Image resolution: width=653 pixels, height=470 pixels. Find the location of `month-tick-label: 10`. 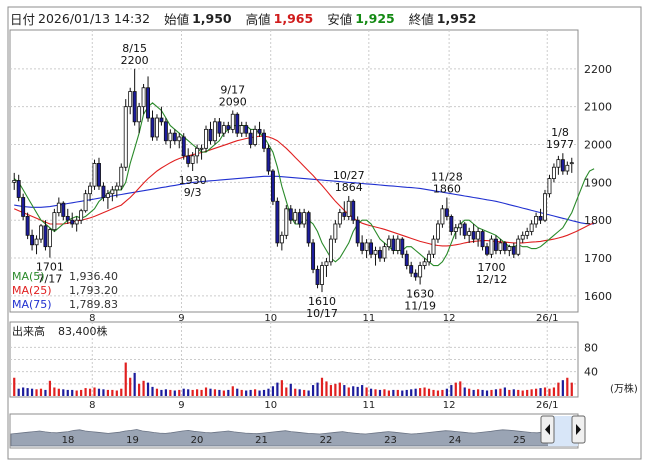

month-tick-label: 10 is located at coordinates (270, 405).